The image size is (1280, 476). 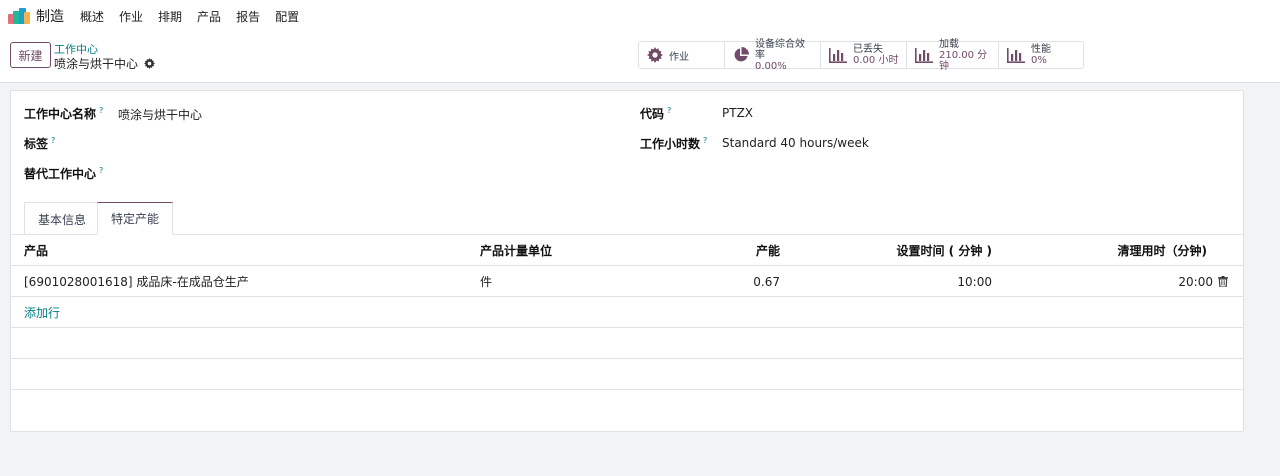 I want to click on alternative-workcenter-label: 替代工作中心?, so click(x=64, y=173).